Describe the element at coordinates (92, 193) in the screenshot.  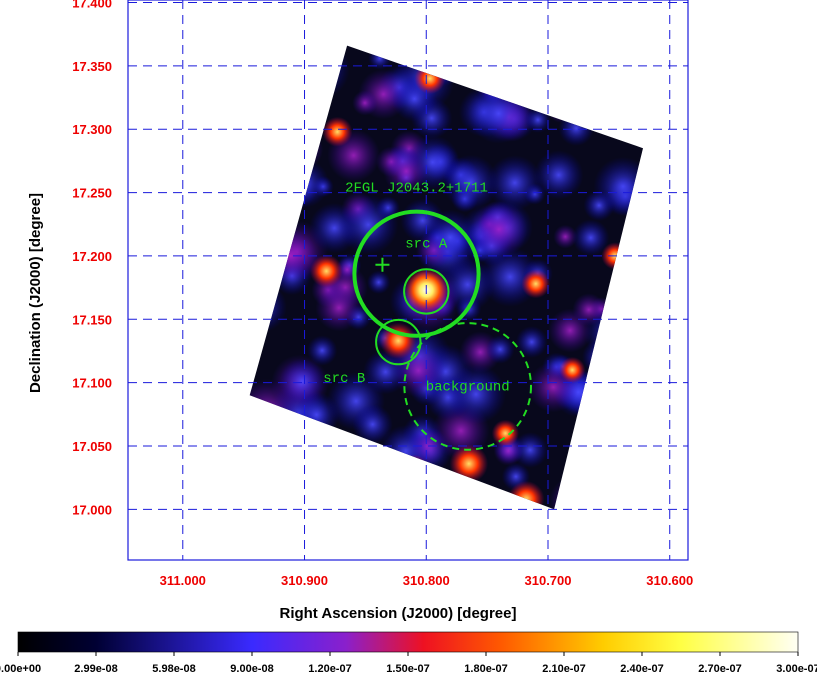
I see `y-tick-label: 17.250` at that location.